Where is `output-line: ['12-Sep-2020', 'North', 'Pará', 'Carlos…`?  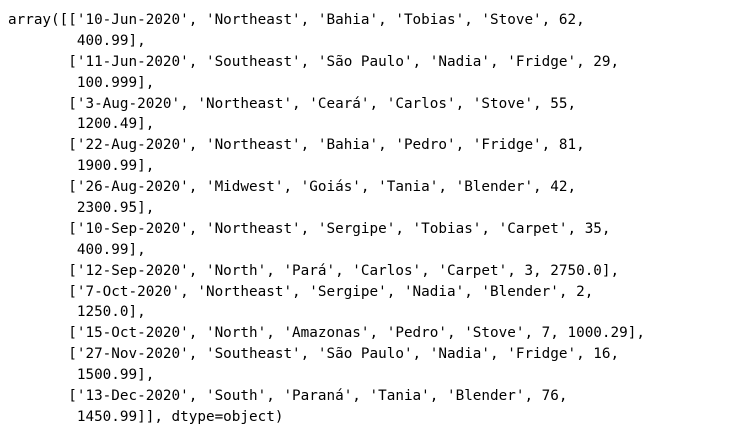 output-line: ['12-Sep-2020', 'North', 'Pará', 'Carlos… is located at coordinates (314, 270).